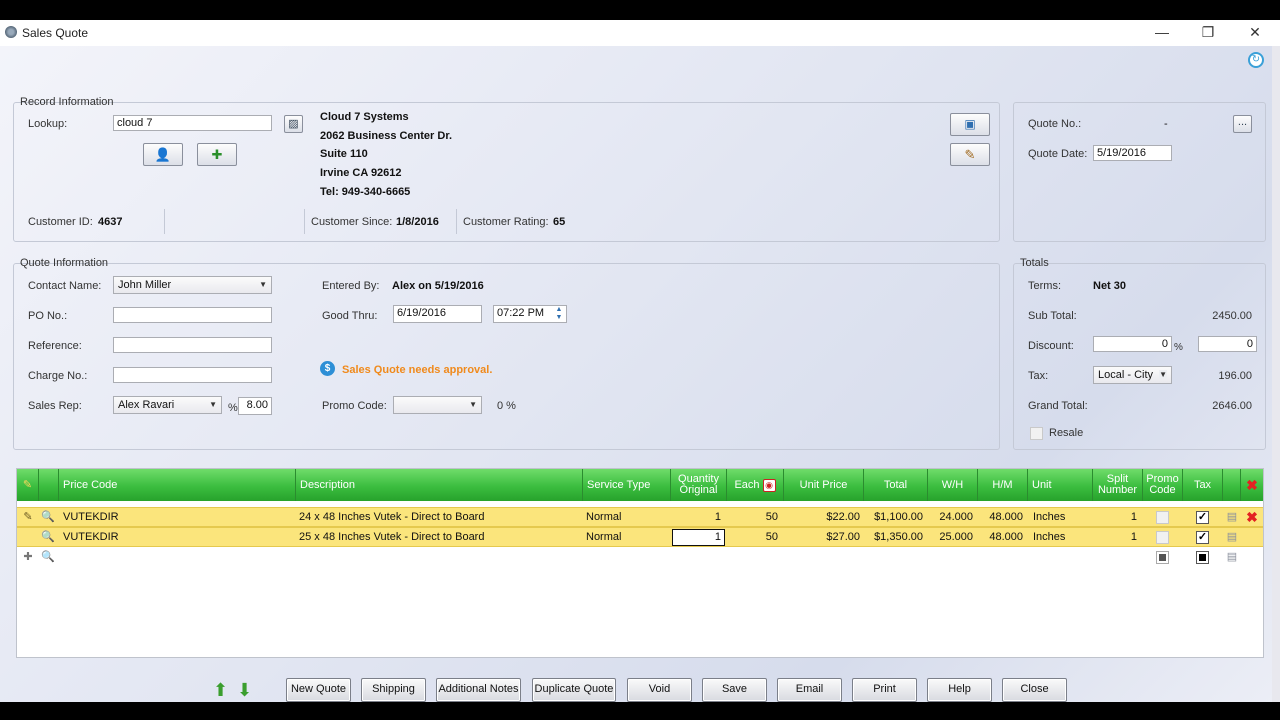  I want to click on void-button: Void, so click(659, 690).